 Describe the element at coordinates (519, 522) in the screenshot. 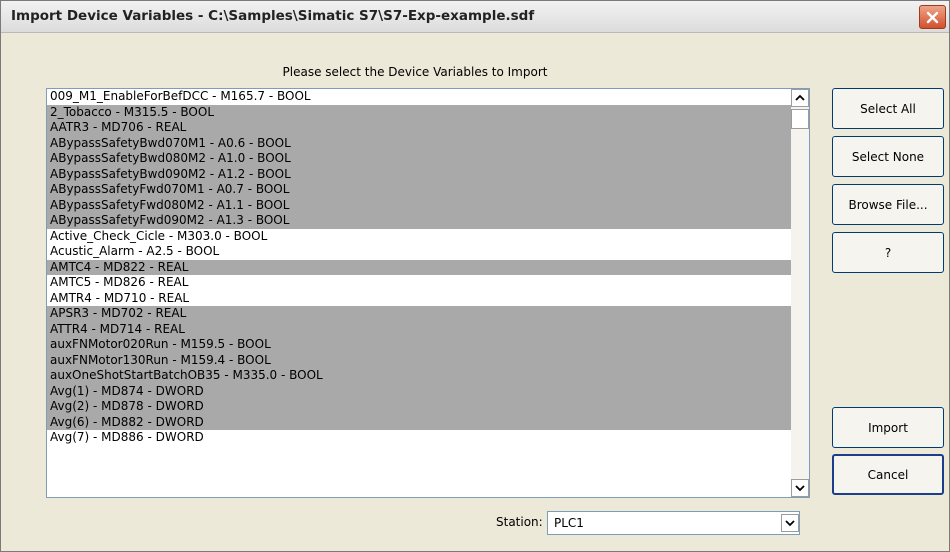

I see `station-label: Station:` at that location.